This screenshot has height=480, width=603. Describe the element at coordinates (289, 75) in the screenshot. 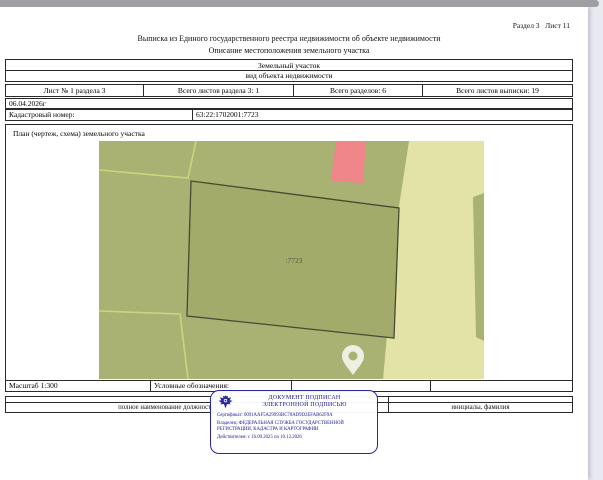

I see `object-kind-caption: вид объекта недвижимости` at that location.